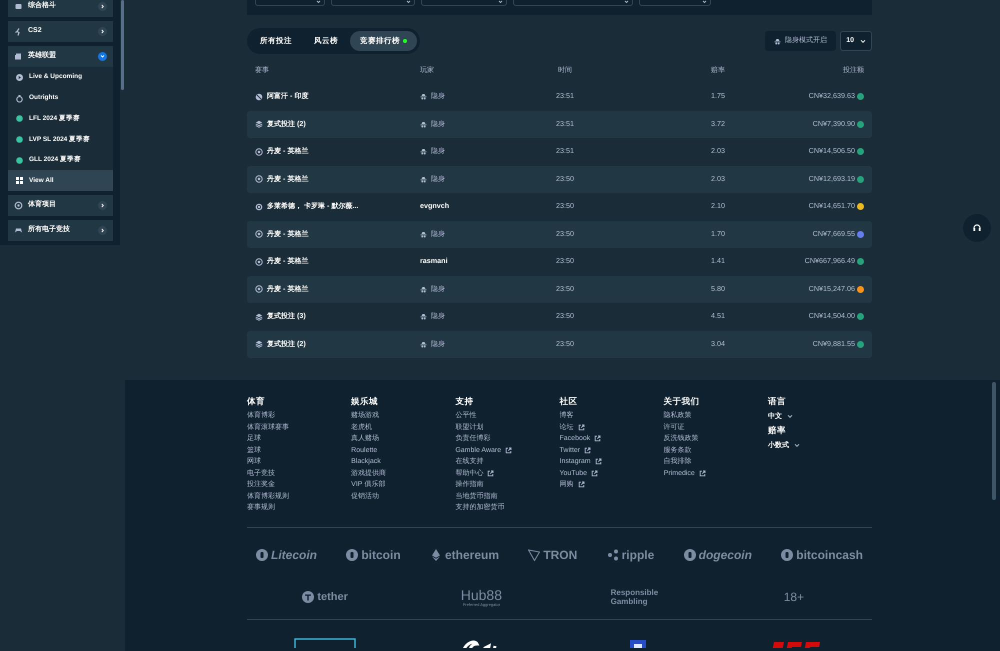 Image resolution: width=1000 pixels, height=651 pixels. Describe the element at coordinates (682, 401) in the screenshot. I see `footer-heading: 关于我们` at that location.